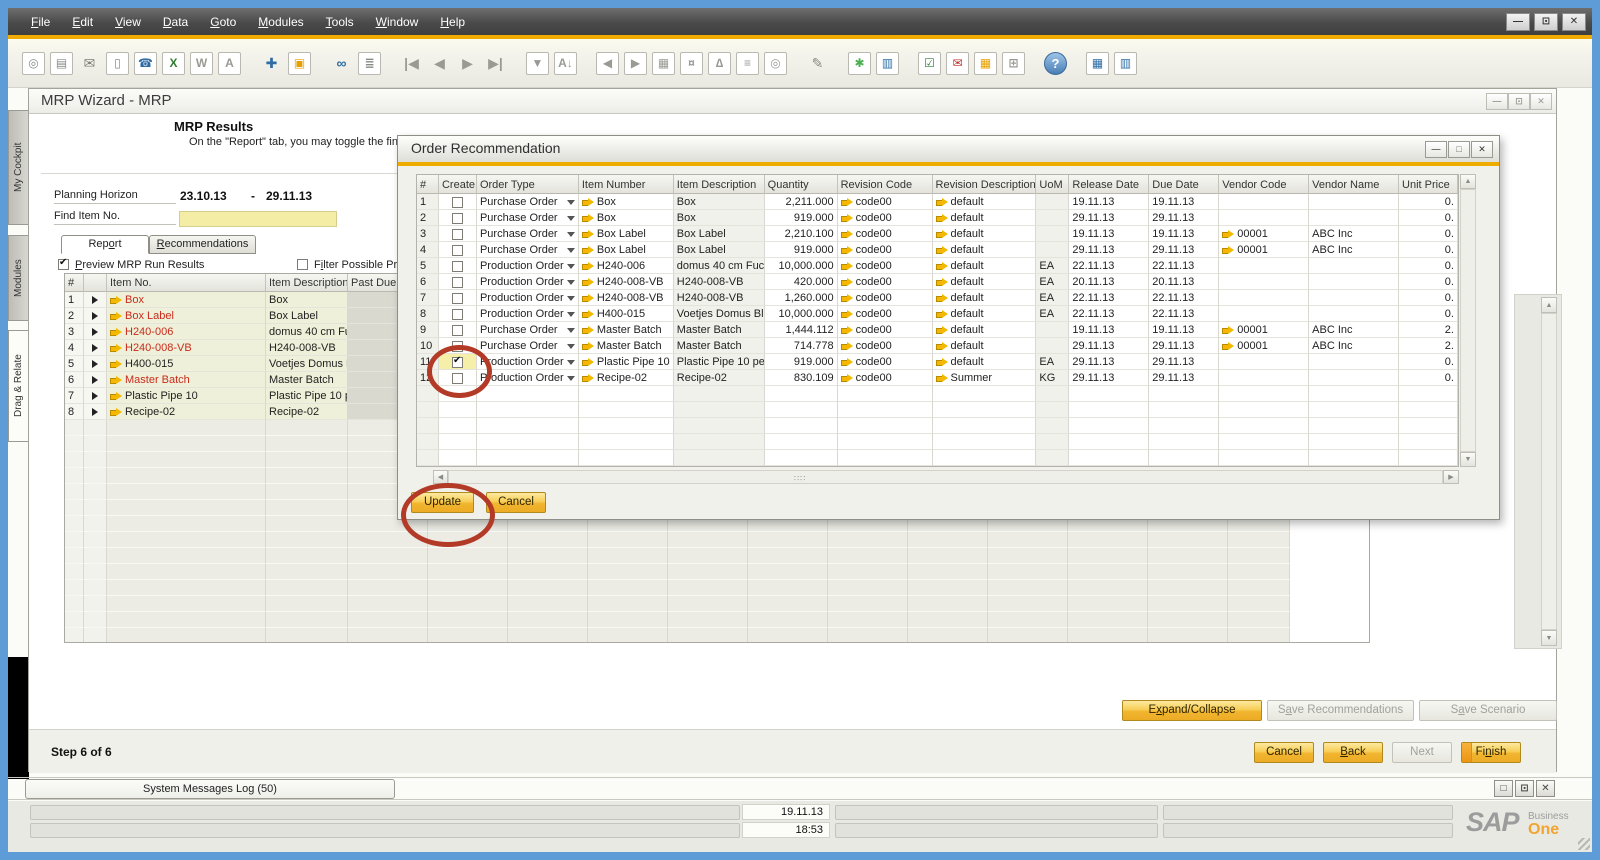 Image resolution: width=1600 pixels, height=860 pixels. I want to click on dialog-scroll-up-icon: ▲, so click(1468, 181).